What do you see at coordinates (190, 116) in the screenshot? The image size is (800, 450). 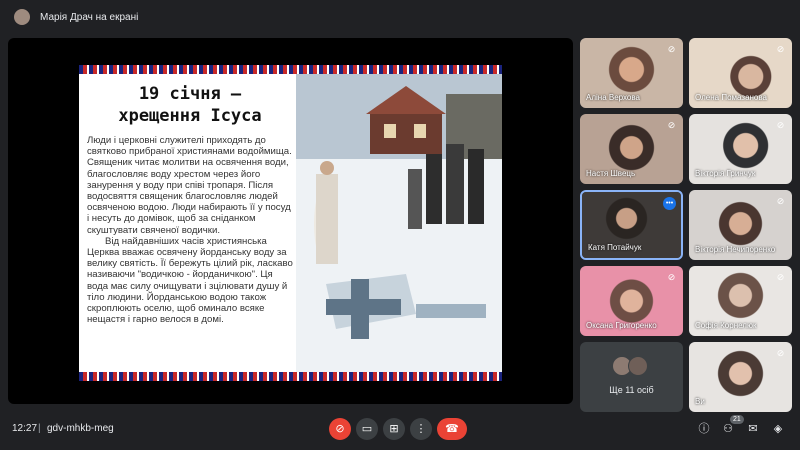 I see `slide-title-line2: хрещення Ісуса` at bounding box center [190, 116].